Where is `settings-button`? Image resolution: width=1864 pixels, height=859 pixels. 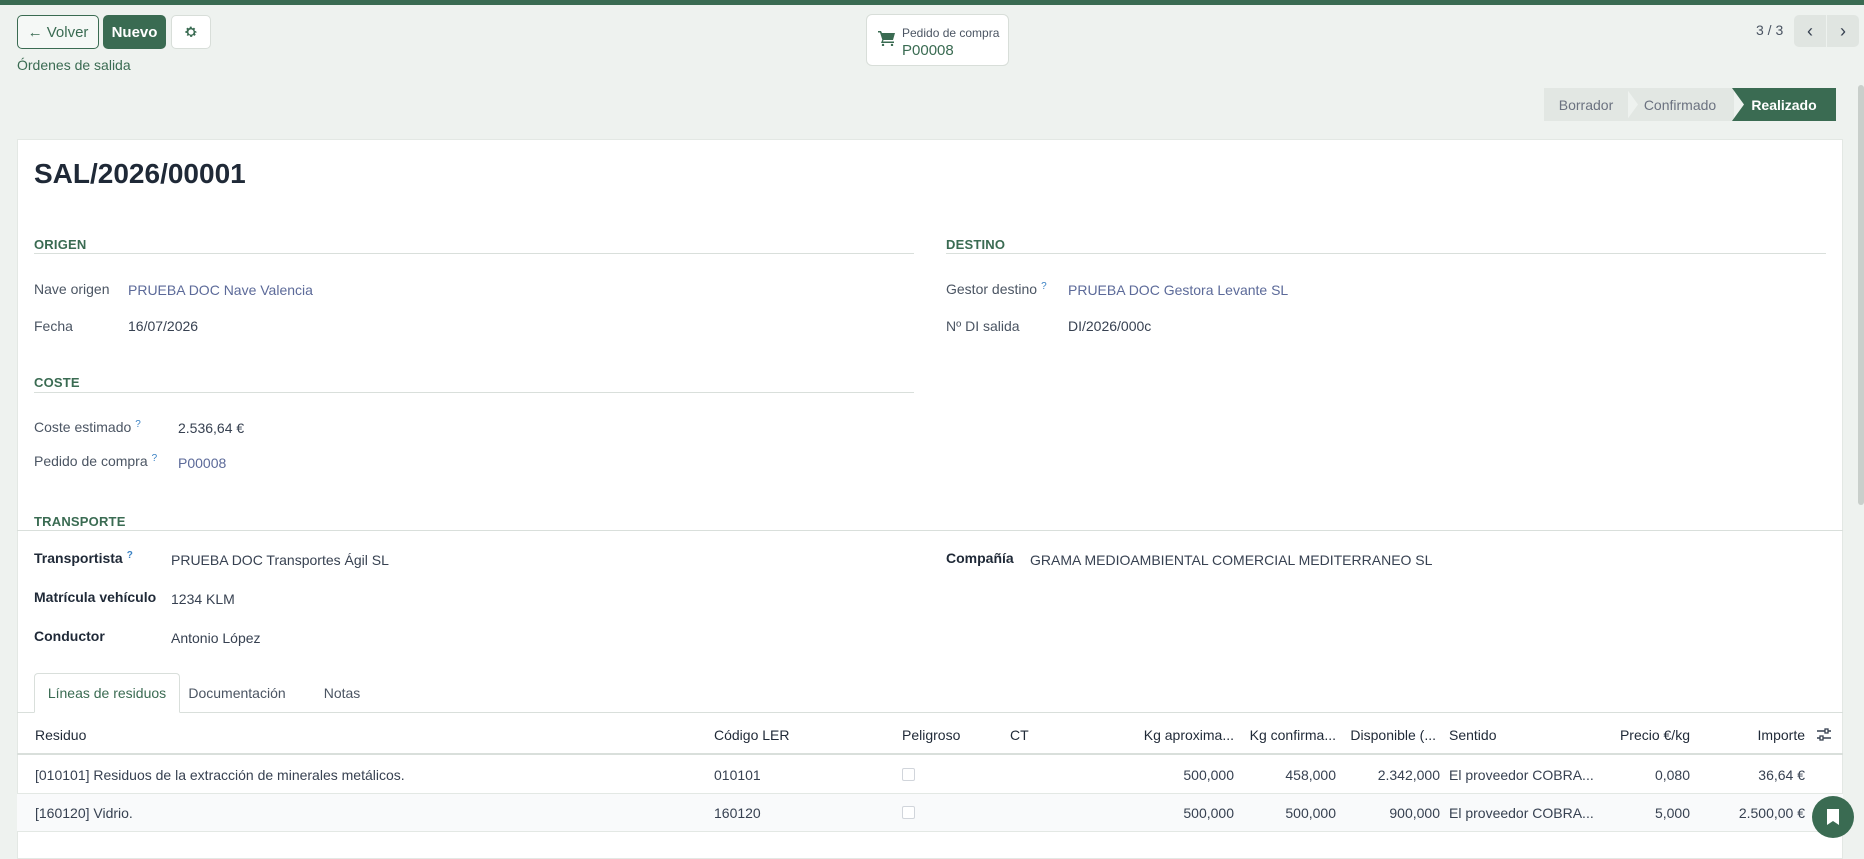
settings-button is located at coordinates (191, 32).